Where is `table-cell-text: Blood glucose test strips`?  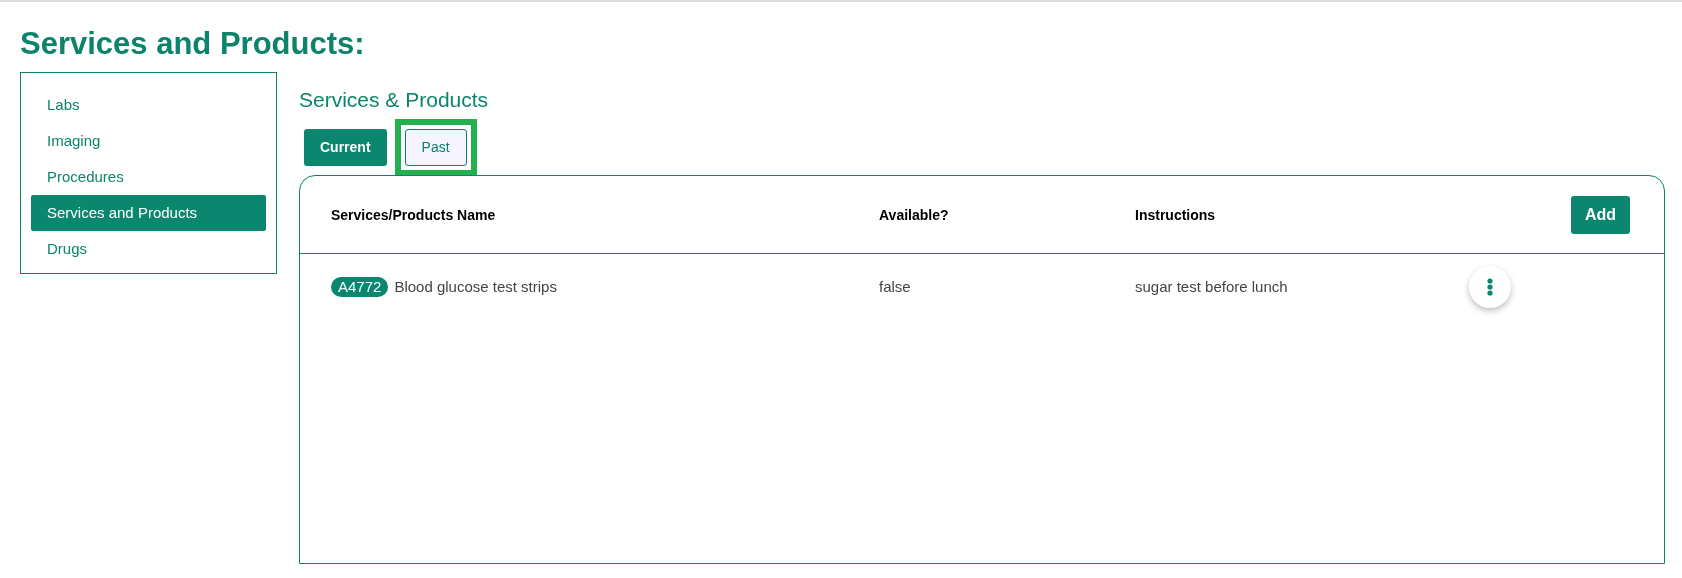
table-cell-text: Blood glucose test strips is located at coordinates (475, 286).